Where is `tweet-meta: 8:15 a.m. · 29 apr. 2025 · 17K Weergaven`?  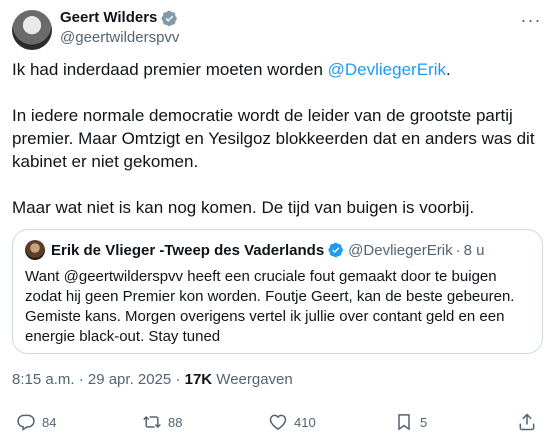 tweet-meta: 8:15 a.m. · 29 apr. 2025 · 17K Weergaven is located at coordinates (152, 380).